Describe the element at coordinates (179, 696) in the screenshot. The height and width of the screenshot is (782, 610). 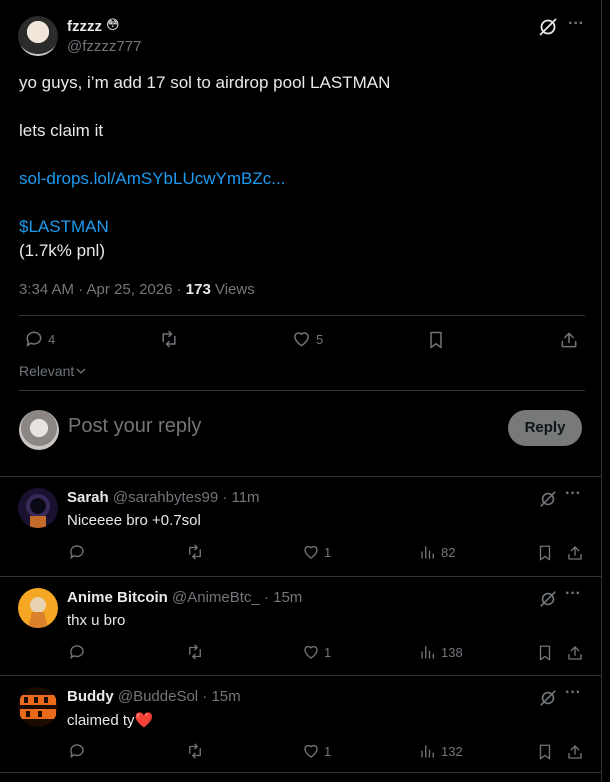
I see `commenter-handle: @BuddeSol · 15m` at that location.